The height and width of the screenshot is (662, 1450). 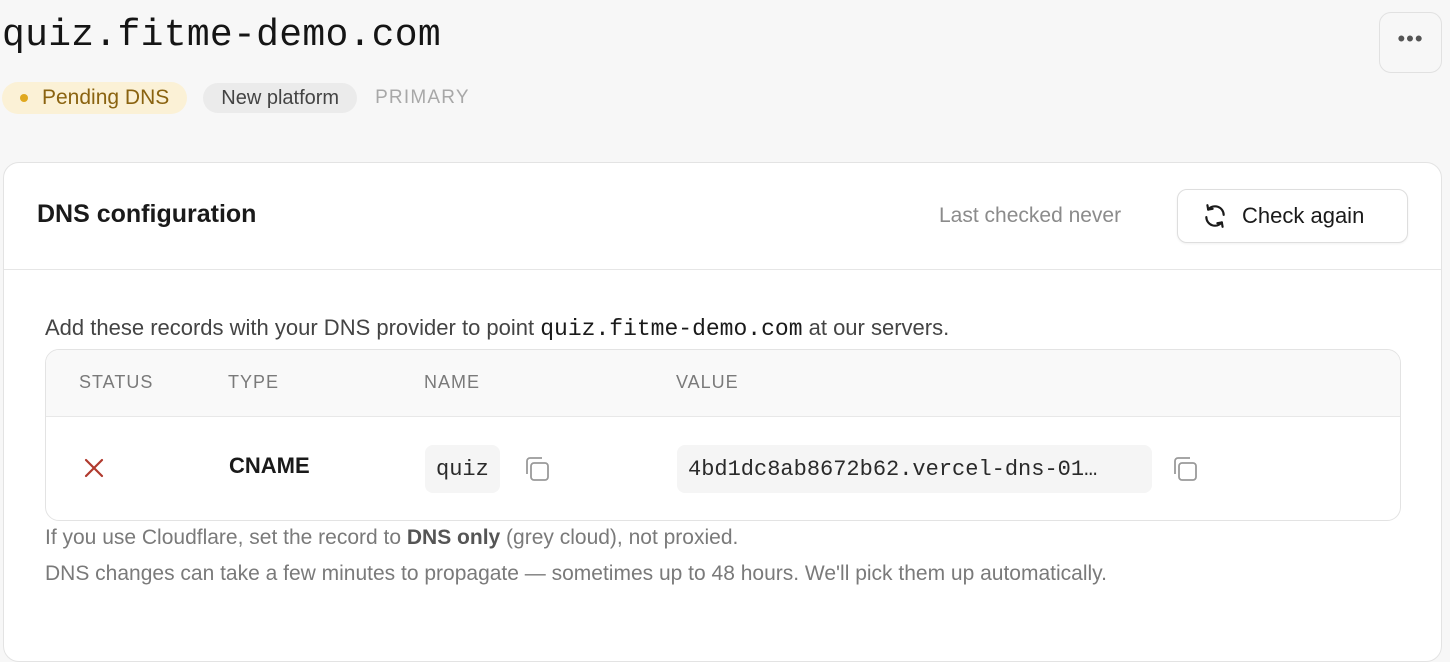 I want to click on primary-label: PRIMARY, so click(x=422, y=97).